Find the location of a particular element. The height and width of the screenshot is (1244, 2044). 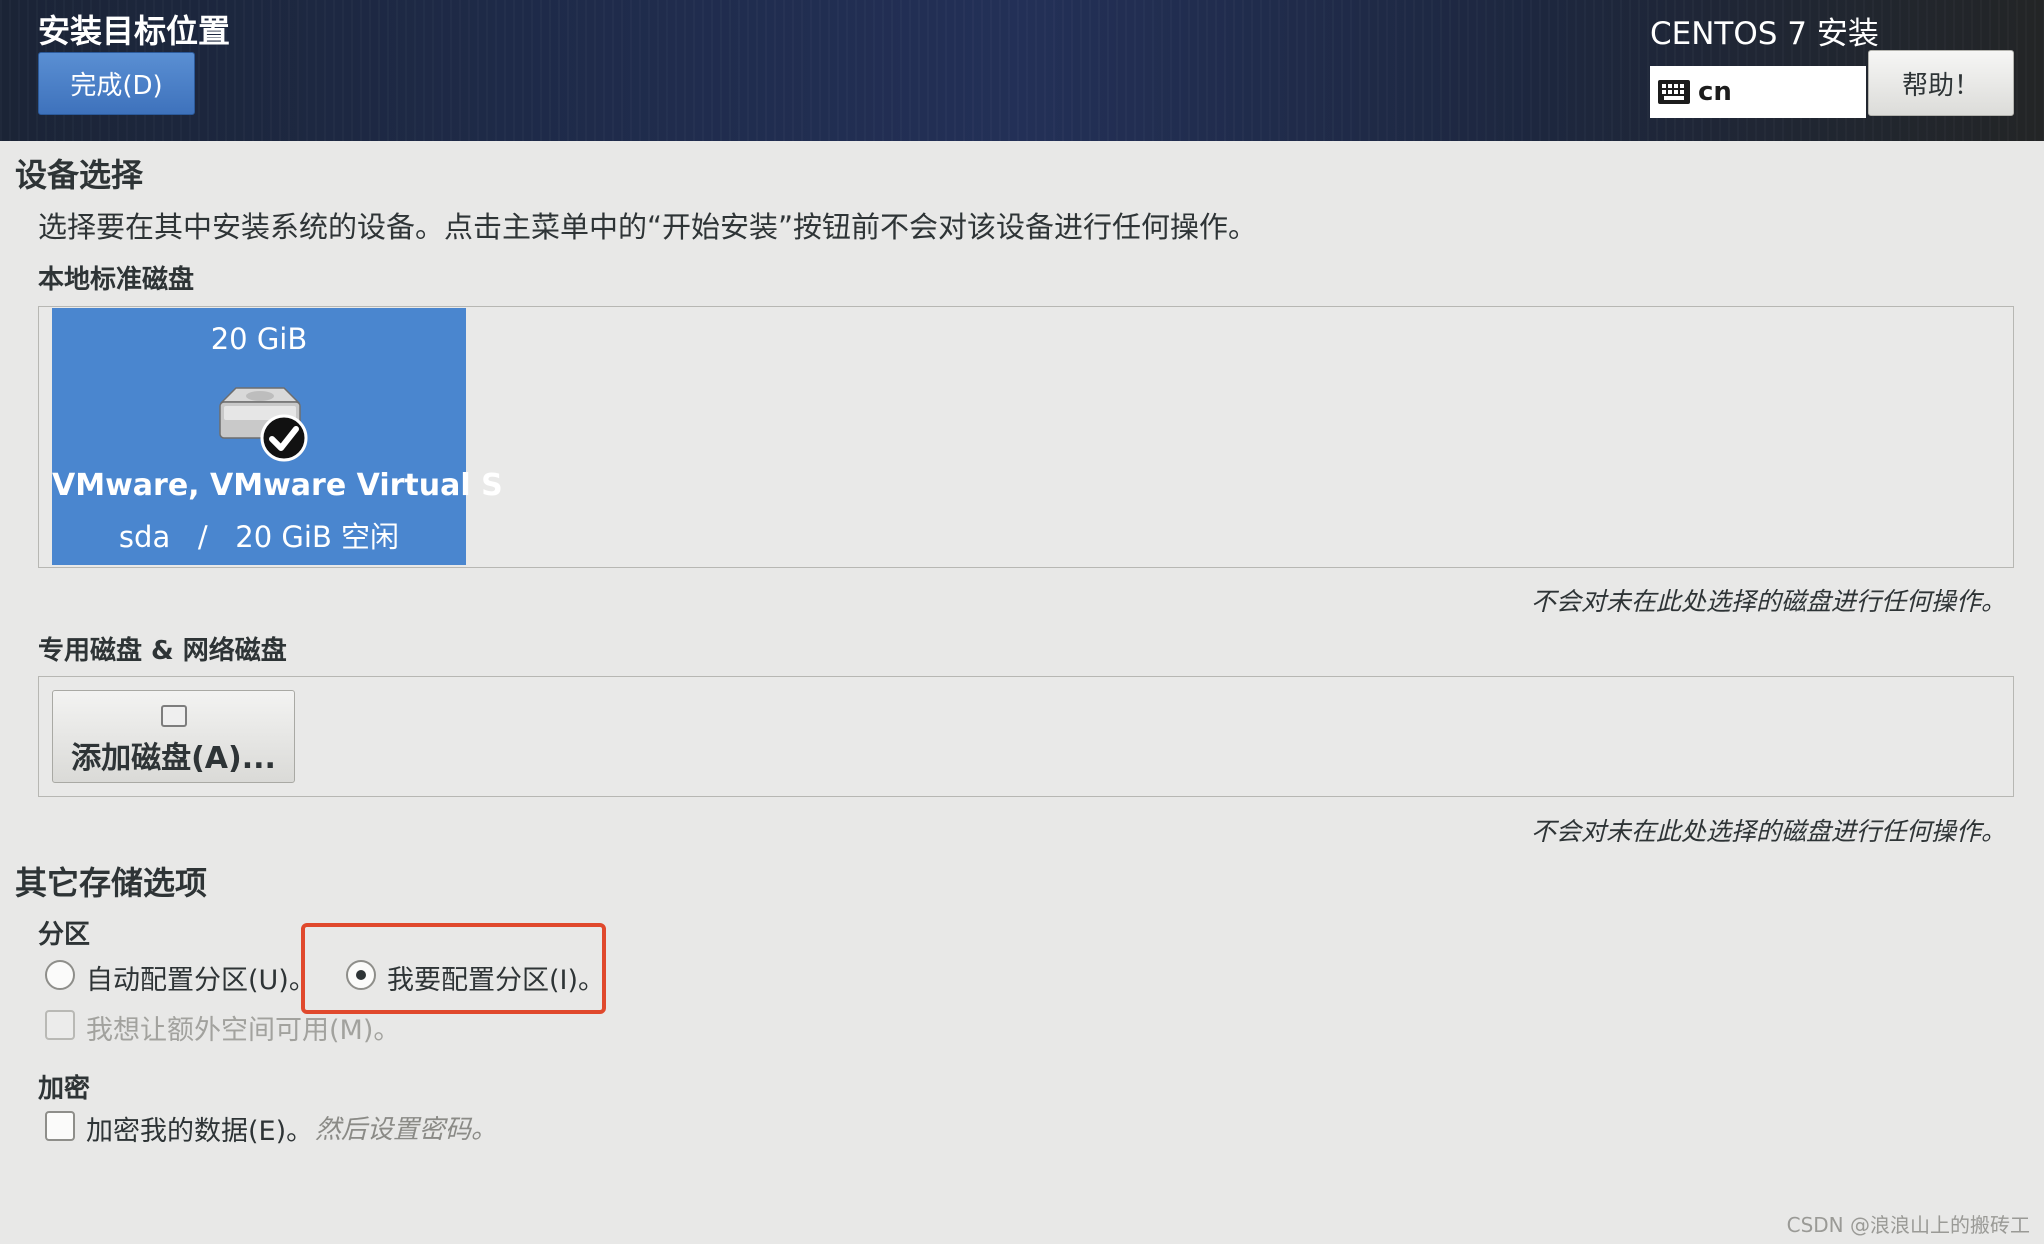

disk-size: 20 GiB is located at coordinates (259, 339).